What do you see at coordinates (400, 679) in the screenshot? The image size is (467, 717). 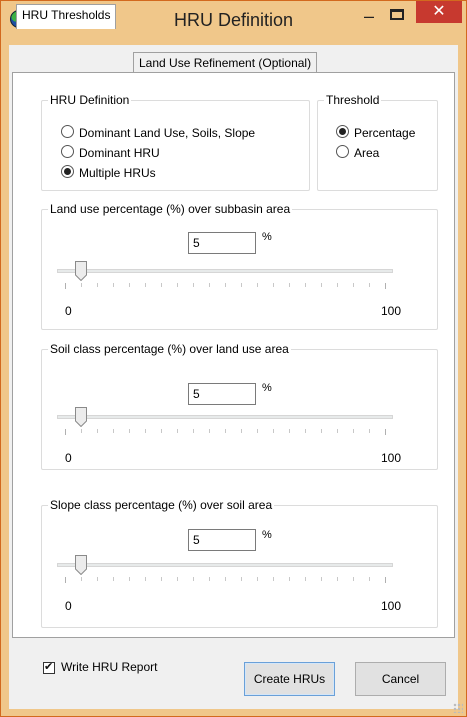 I see `cancel-button: Cancel` at bounding box center [400, 679].